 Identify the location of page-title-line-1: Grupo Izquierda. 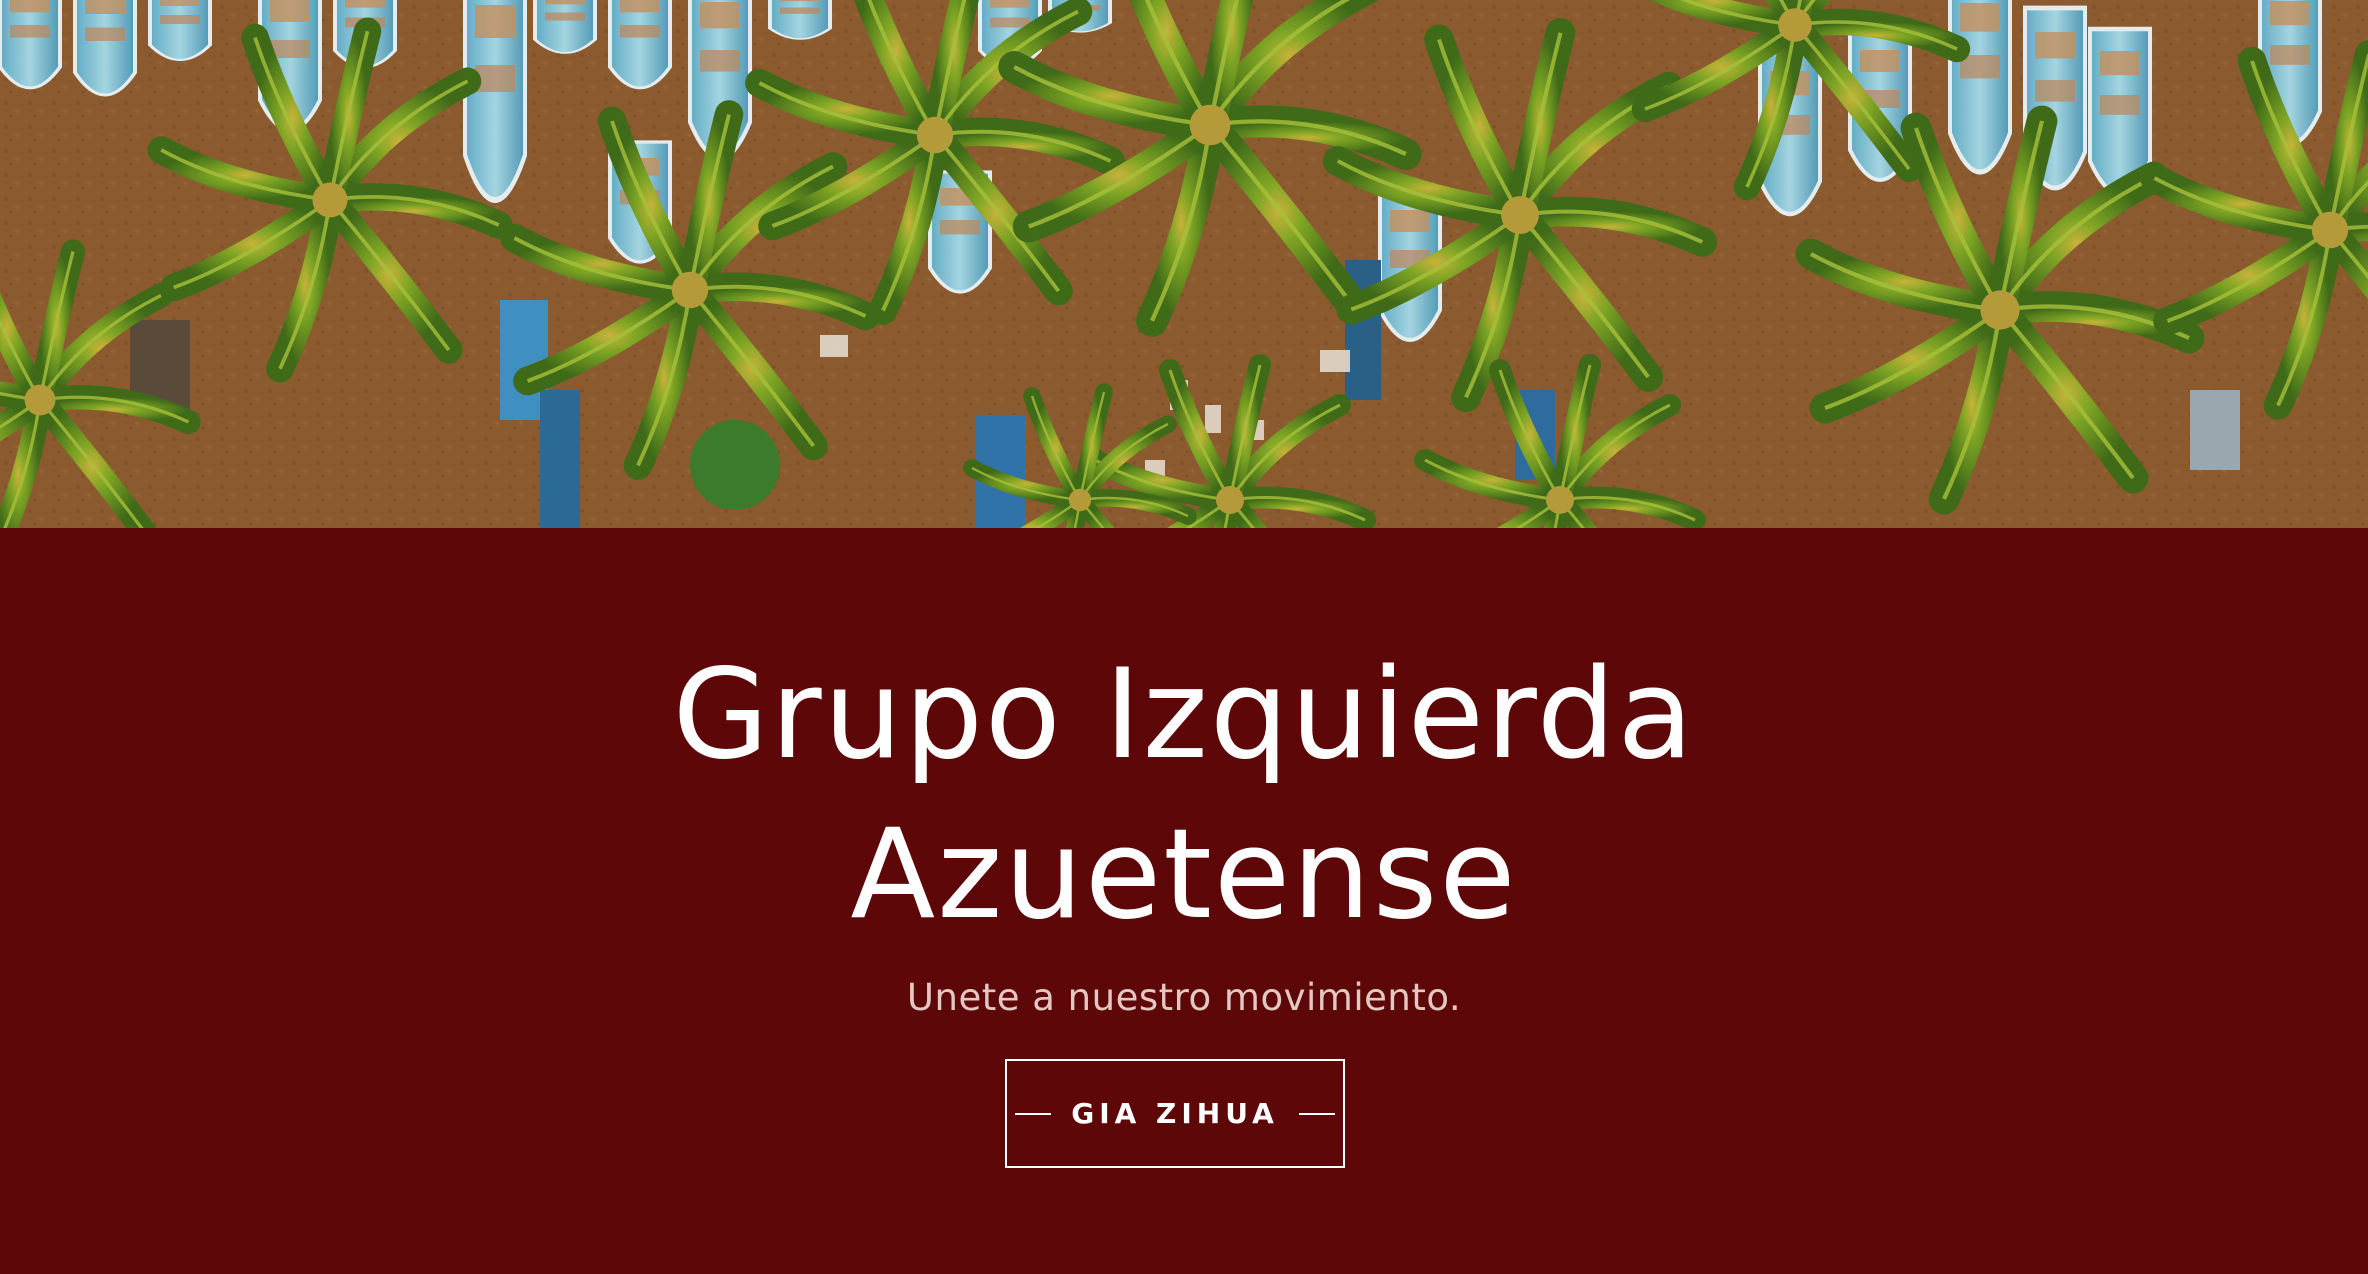
(1184, 715).